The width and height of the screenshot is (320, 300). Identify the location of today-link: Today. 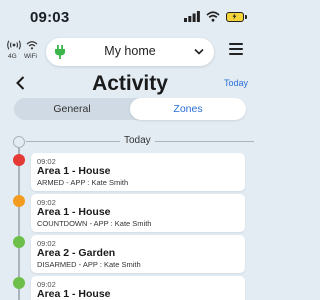
(236, 83).